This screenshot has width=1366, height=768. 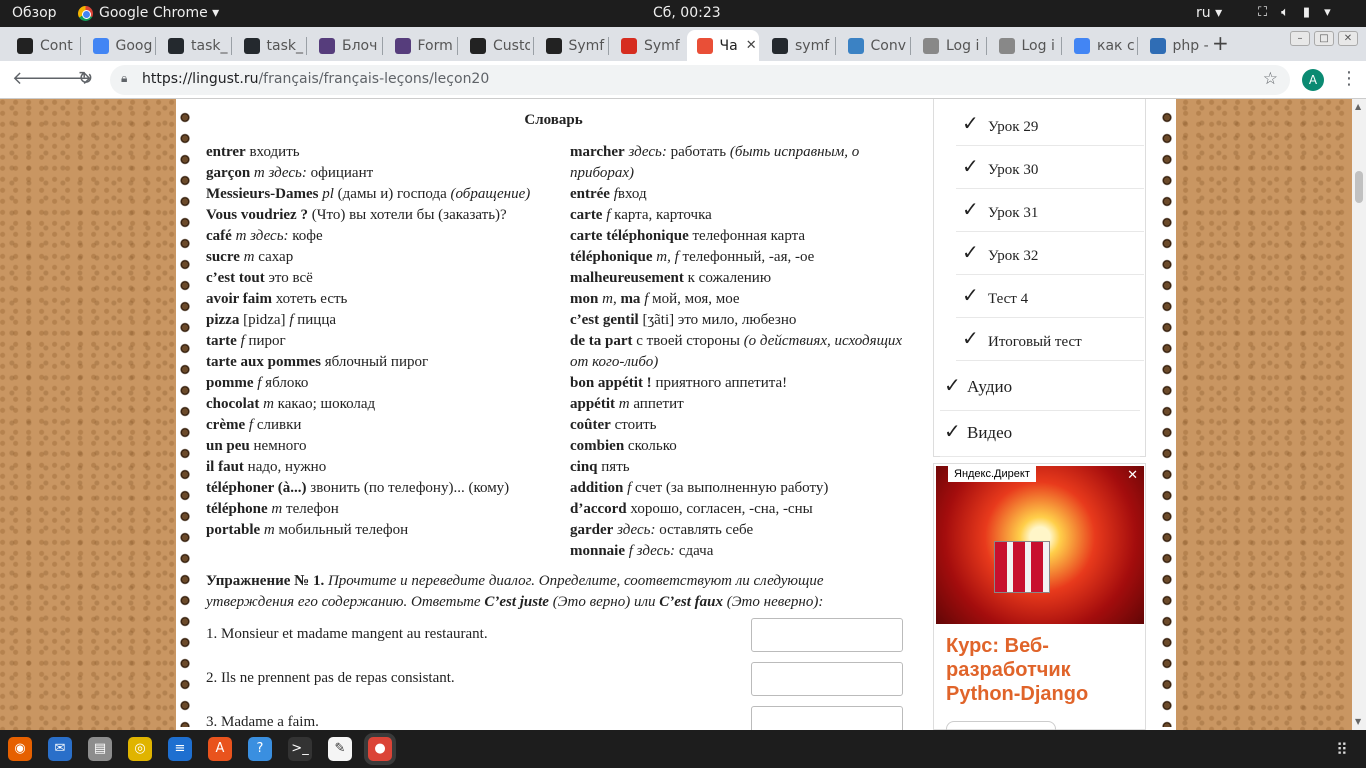 What do you see at coordinates (687, 13) in the screenshot?
I see `clock: Сб, 00:23` at bounding box center [687, 13].